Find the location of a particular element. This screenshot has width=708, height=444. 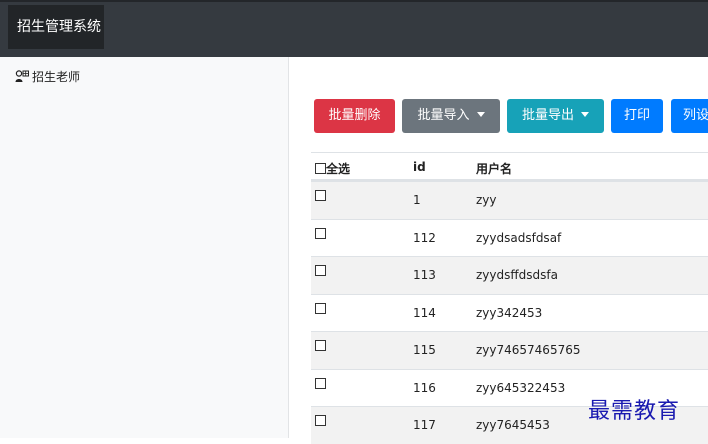

row-id: 1 is located at coordinates (417, 200).